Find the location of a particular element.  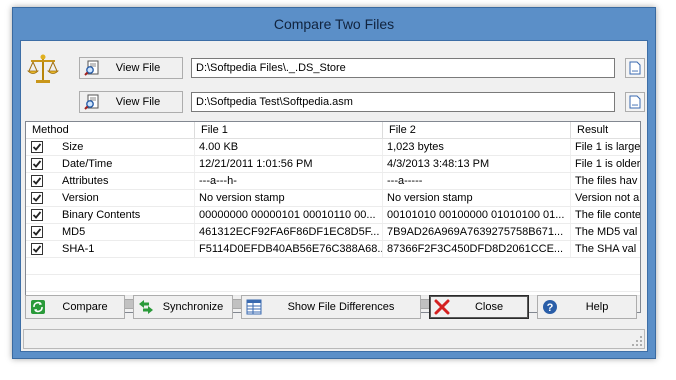

synchronize-label: Synchronize is located at coordinates (193, 307).